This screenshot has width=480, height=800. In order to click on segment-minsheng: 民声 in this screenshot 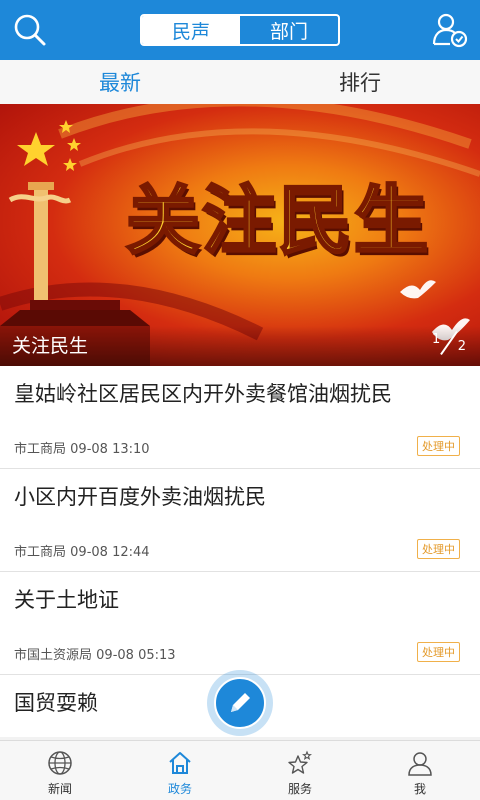, I will do `click(191, 30)`.